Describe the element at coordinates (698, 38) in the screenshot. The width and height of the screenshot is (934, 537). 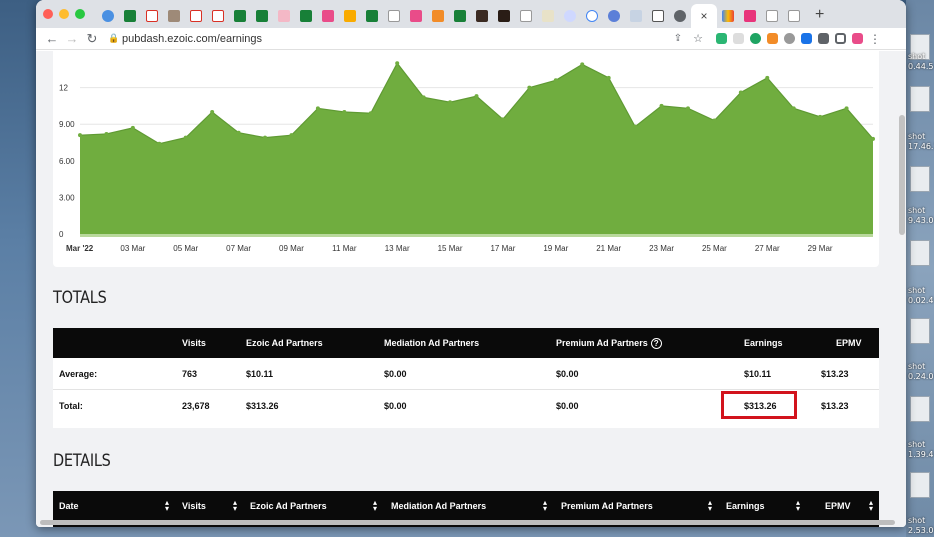
I see `bookmark-star-icon: ☆` at that location.